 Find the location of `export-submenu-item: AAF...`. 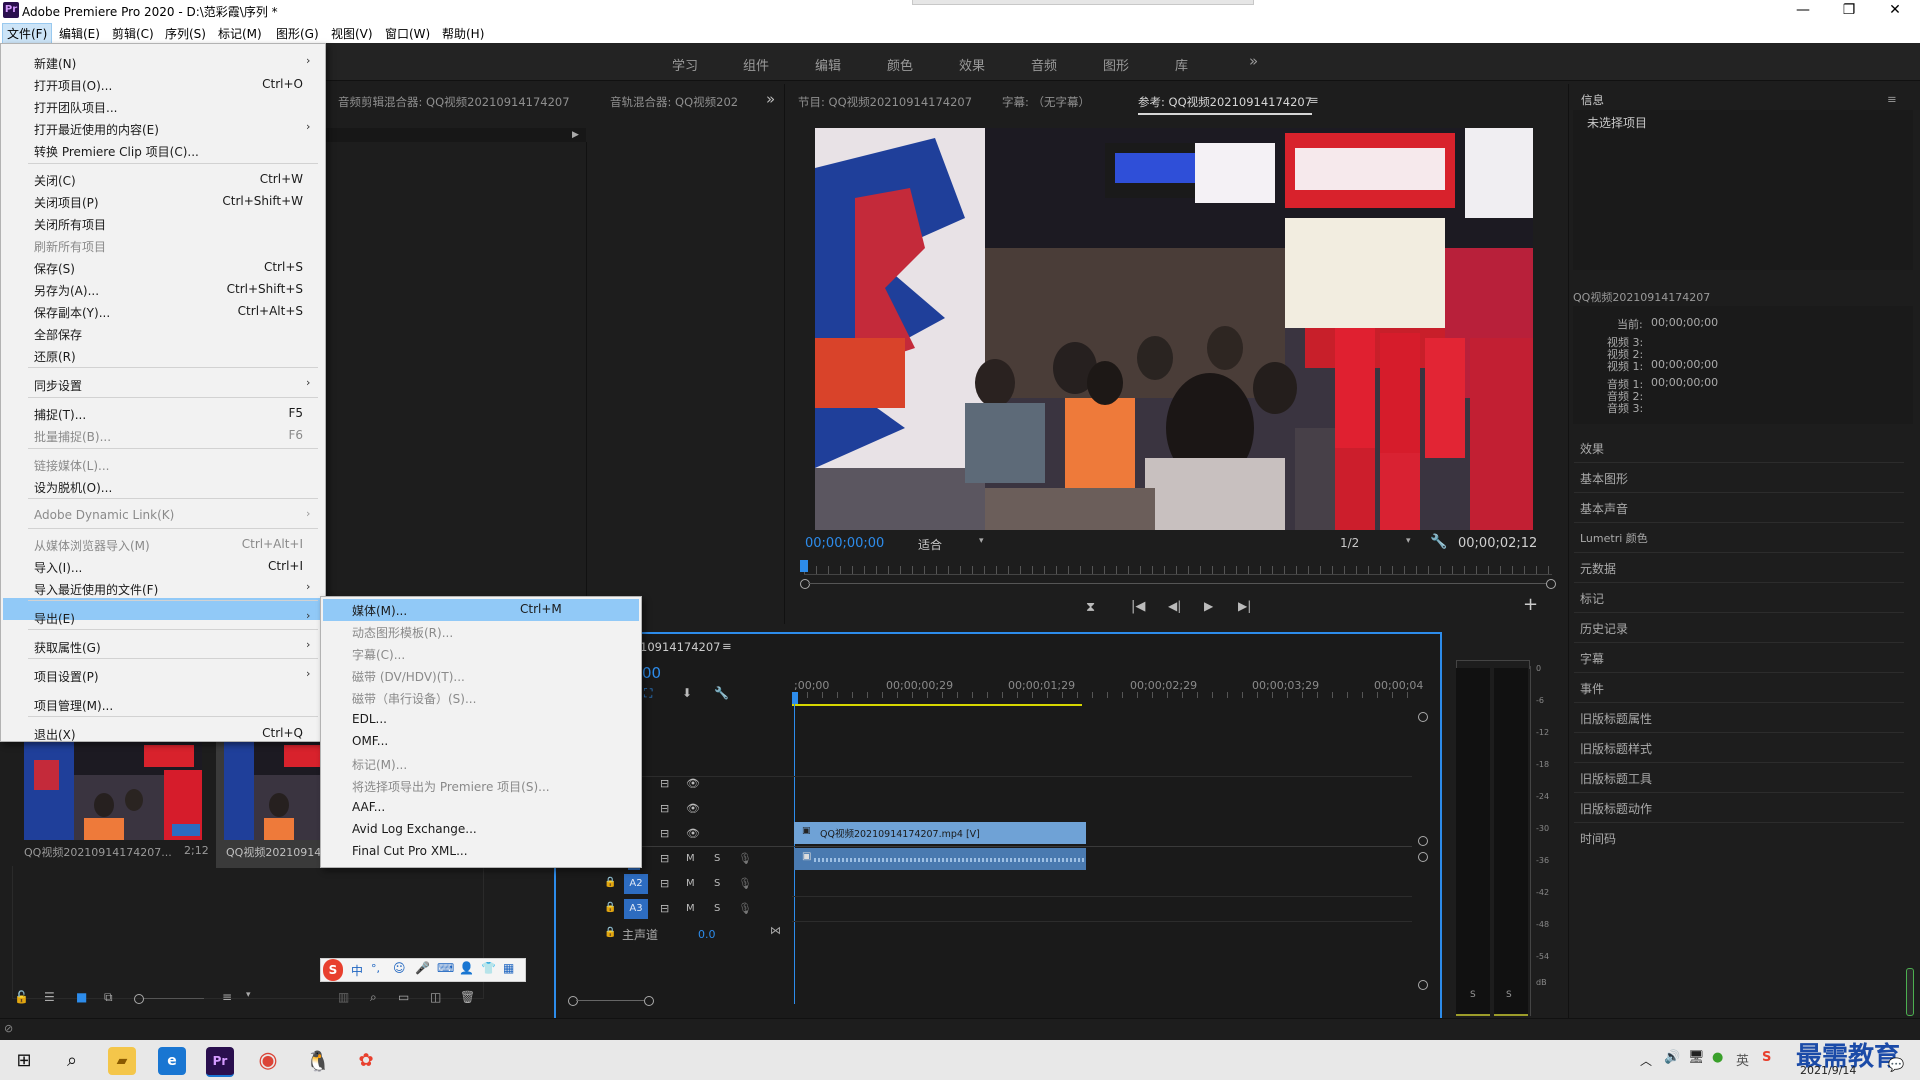

export-submenu-item: AAF... is located at coordinates (368, 807).